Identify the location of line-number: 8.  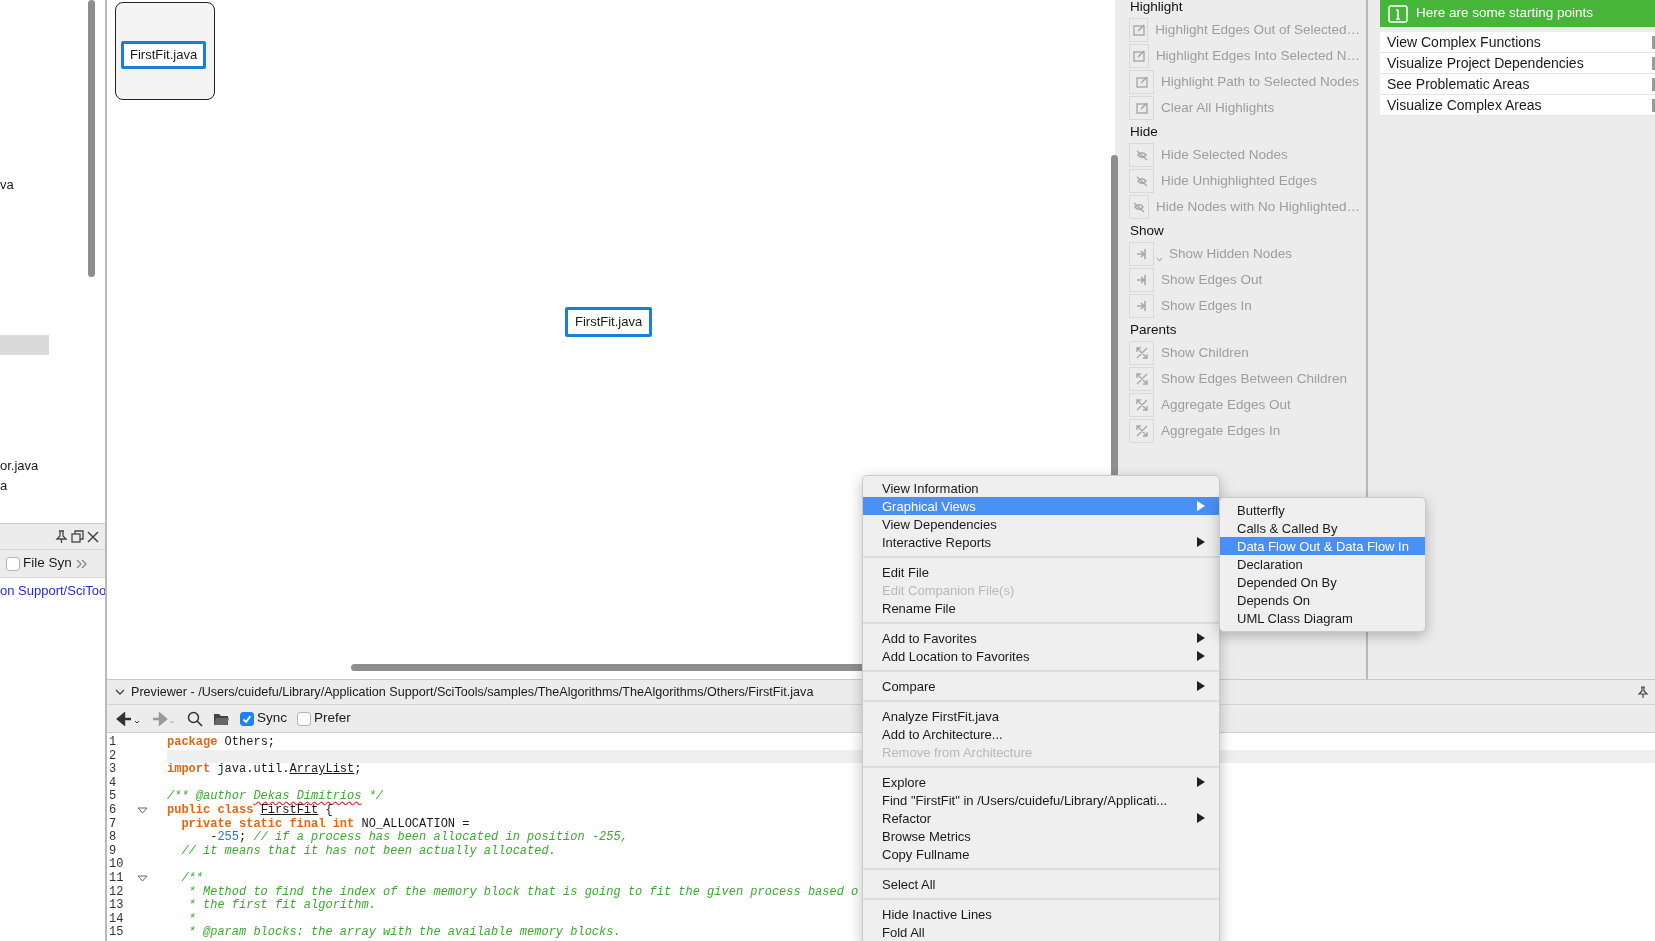
(113, 838).